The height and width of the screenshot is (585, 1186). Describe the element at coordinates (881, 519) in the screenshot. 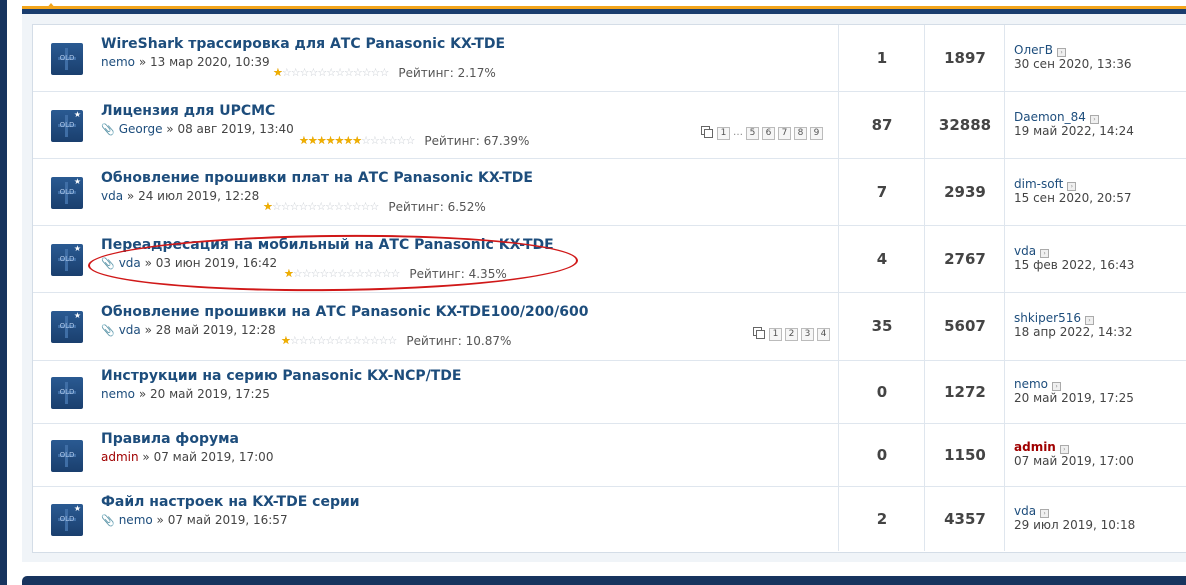

I see `replies-cell: 2` at that location.